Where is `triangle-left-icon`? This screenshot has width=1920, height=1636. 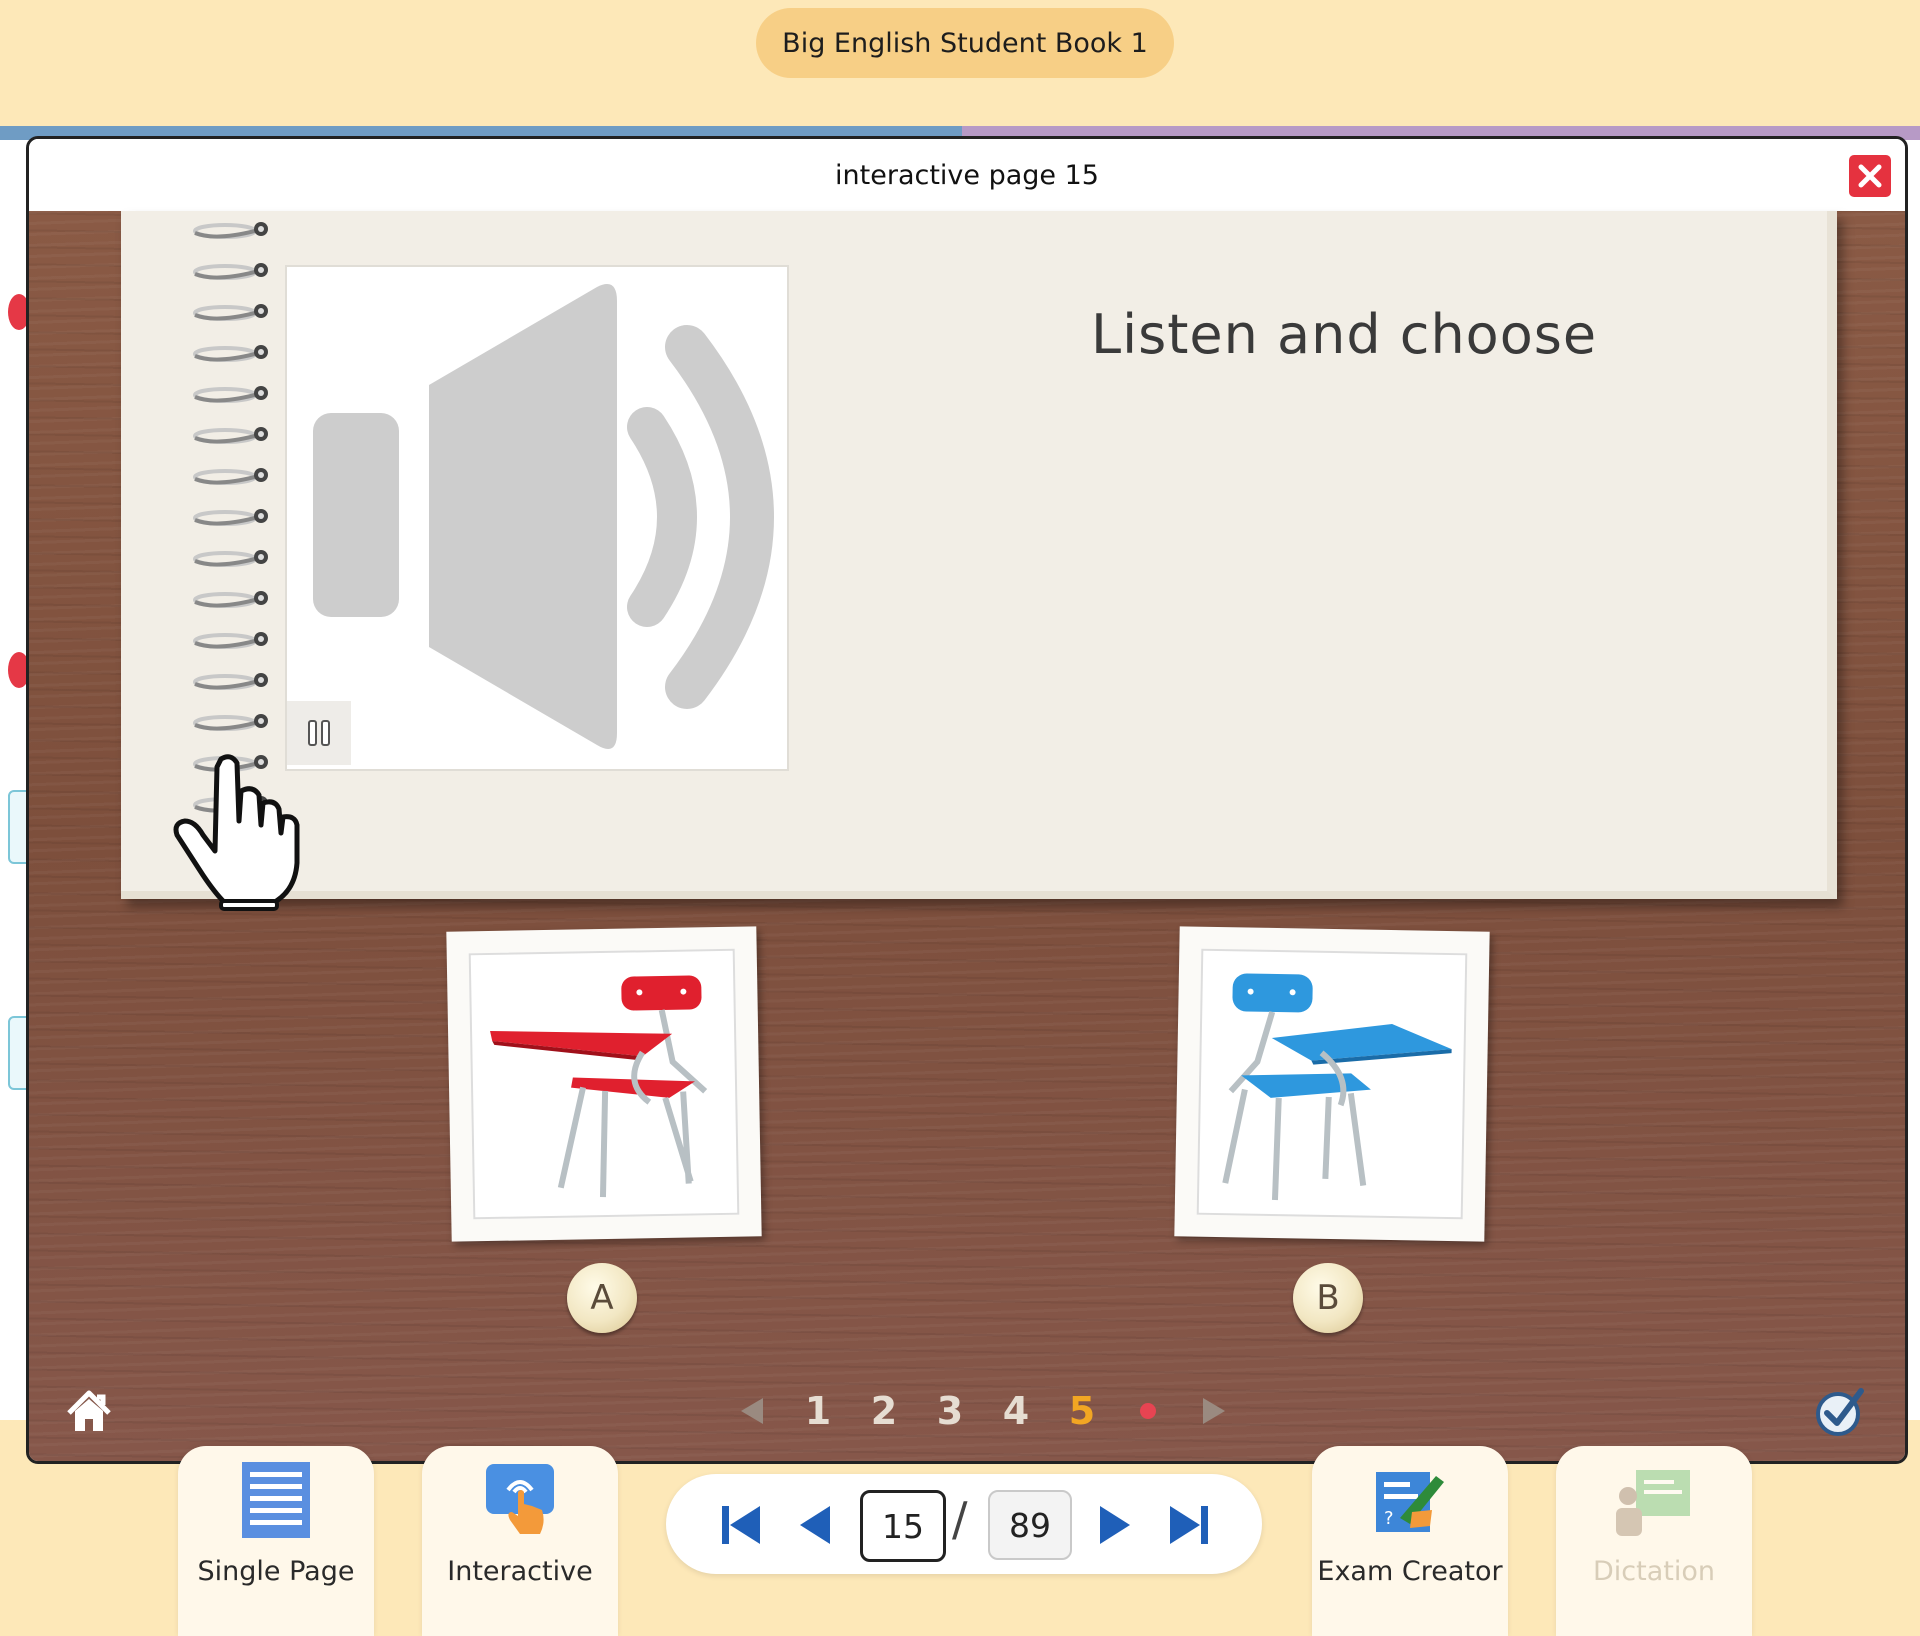 triangle-left-icon is located at coordinates (752, 1411).